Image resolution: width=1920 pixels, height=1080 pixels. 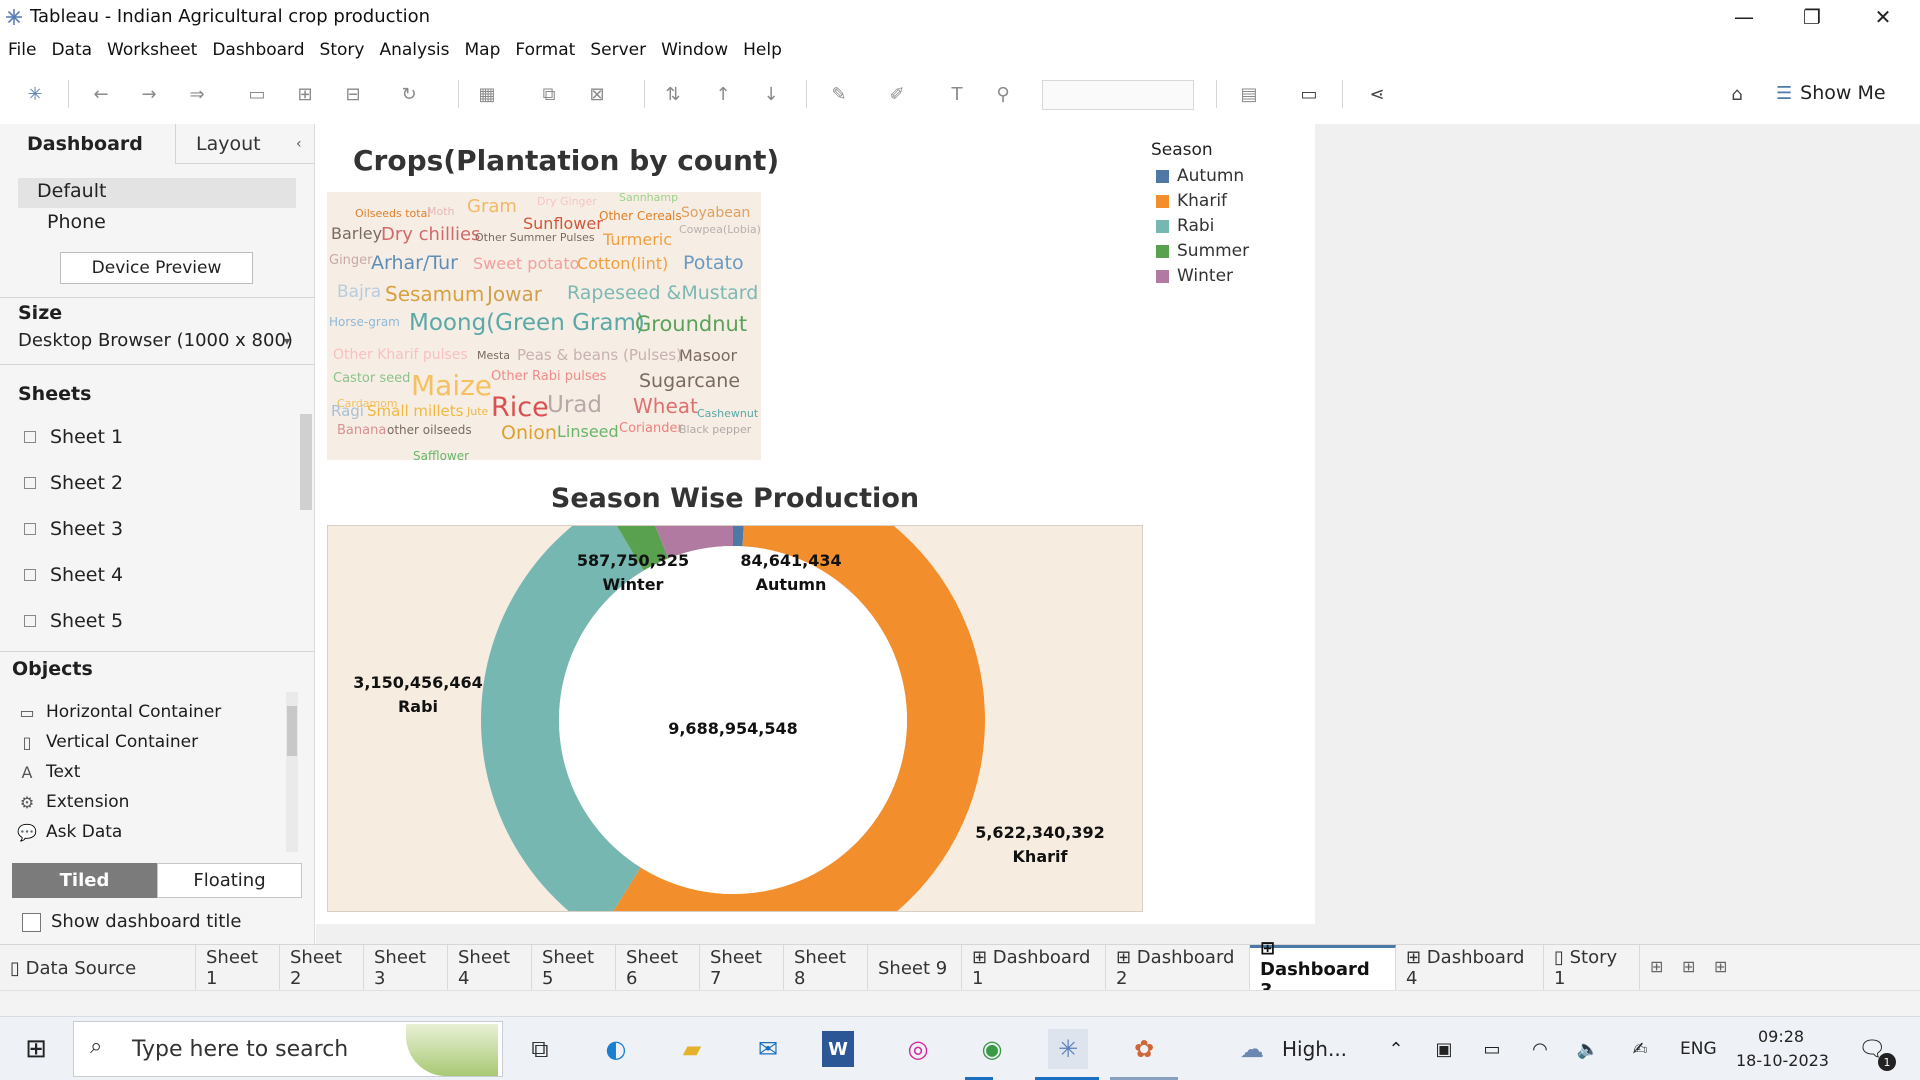 I want to click on crop-word: Safflower, so click(x=441, y=455).